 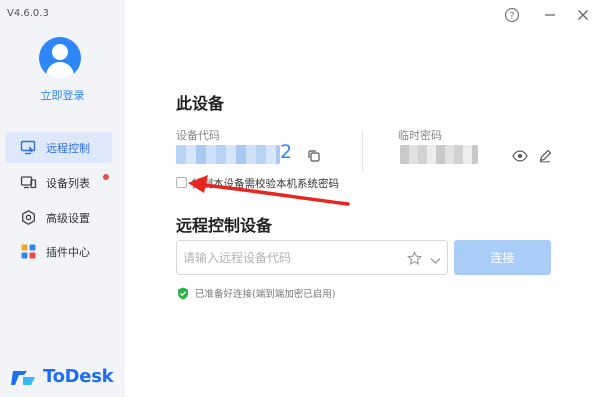 What do you see at coordinates (502, 257) in the screenshot?
I see `connect-button: 连接` at bounding box center [502, 257].